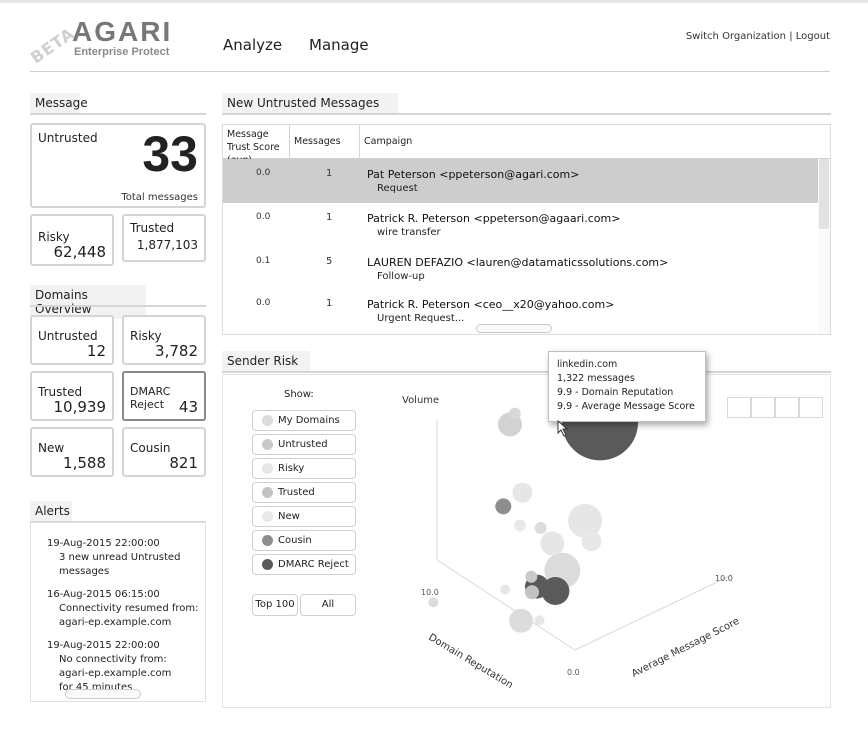  Describe the element at coordinates (626, 406) in the screenshot. I see `tooltip-average-score: 9.9 - Average Message Score` at that location.